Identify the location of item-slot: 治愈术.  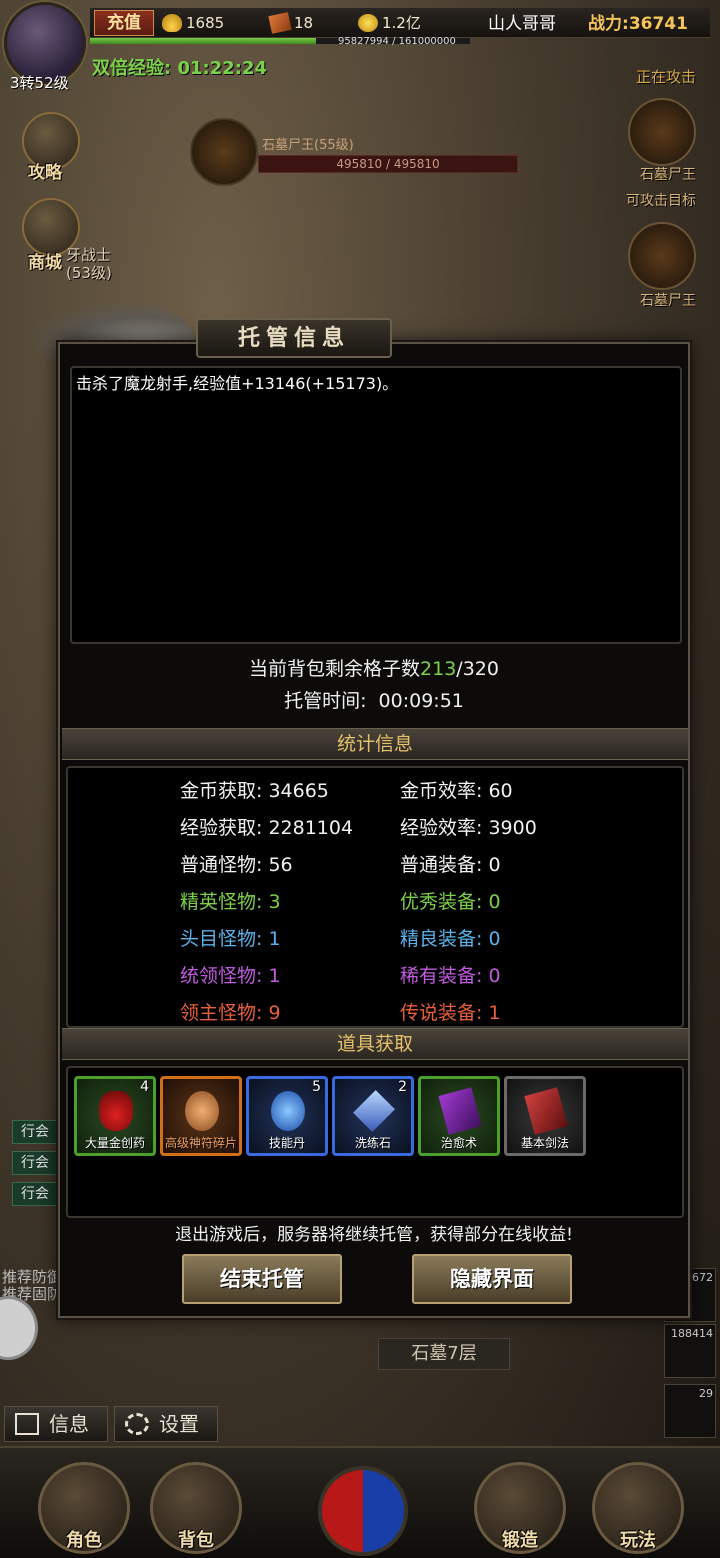
(459, 1116).